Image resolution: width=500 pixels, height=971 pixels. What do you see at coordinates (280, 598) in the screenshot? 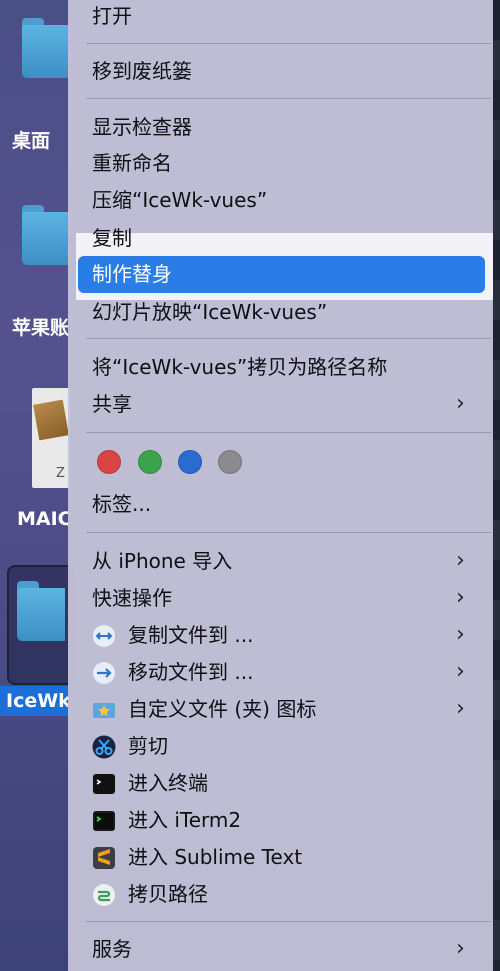
I see `menu-item-quick-actions: 快速操作 ›` at bounding box center [280, 598].